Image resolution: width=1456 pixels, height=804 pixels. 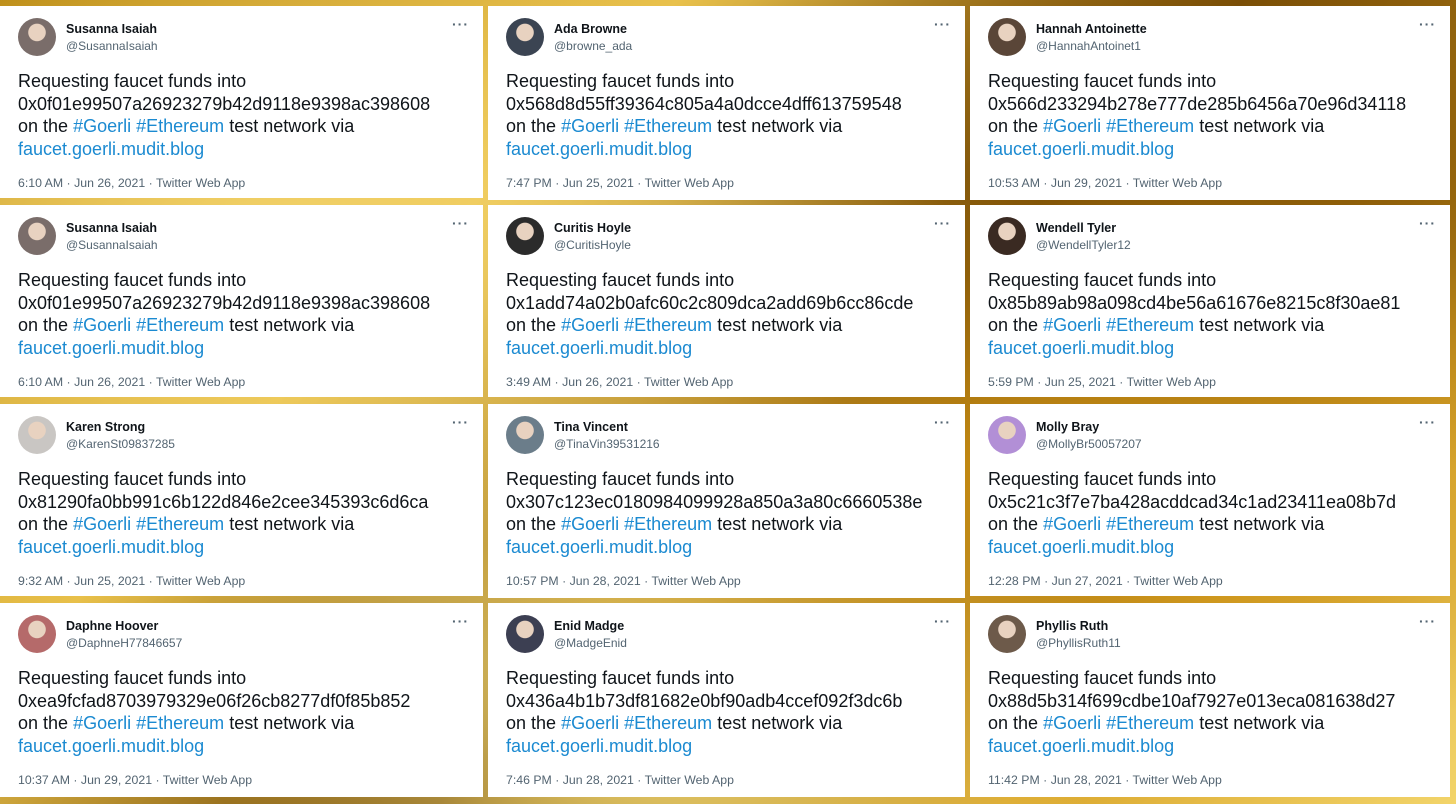 What do you see at coordinates (40, 581) in the screenshot?
I see `tweet-time: 9:32 AM` at bounding box center [40, 581].